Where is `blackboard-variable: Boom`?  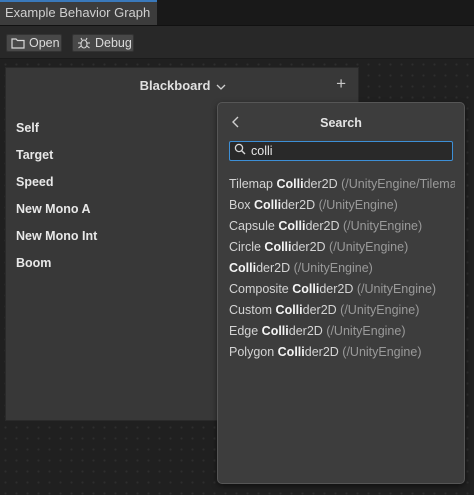
blackboard-variable: Boom is located at coordinates (33, 263).